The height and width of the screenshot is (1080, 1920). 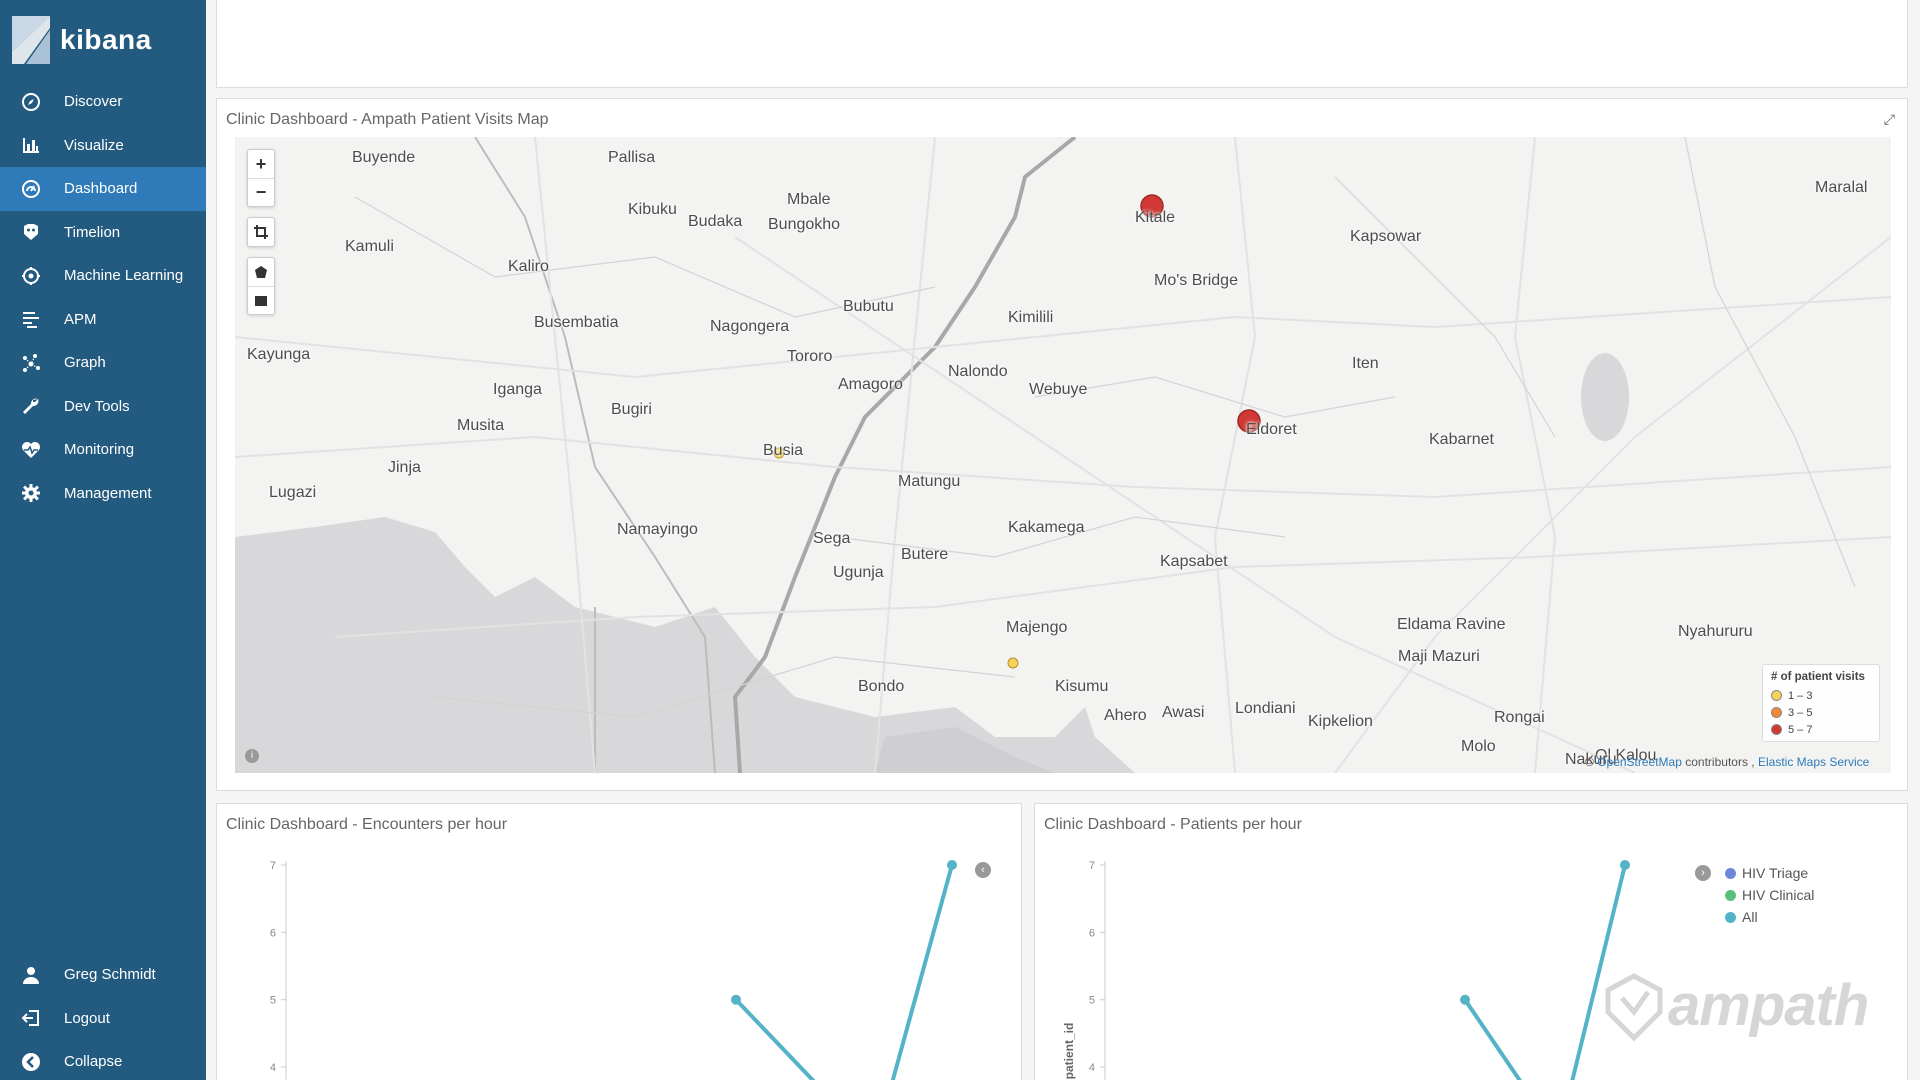 What do you see at coordinates (1037, 627) in the screenshot?
I see `map-place-label: Majengo` at bounding box center [1037, 627].